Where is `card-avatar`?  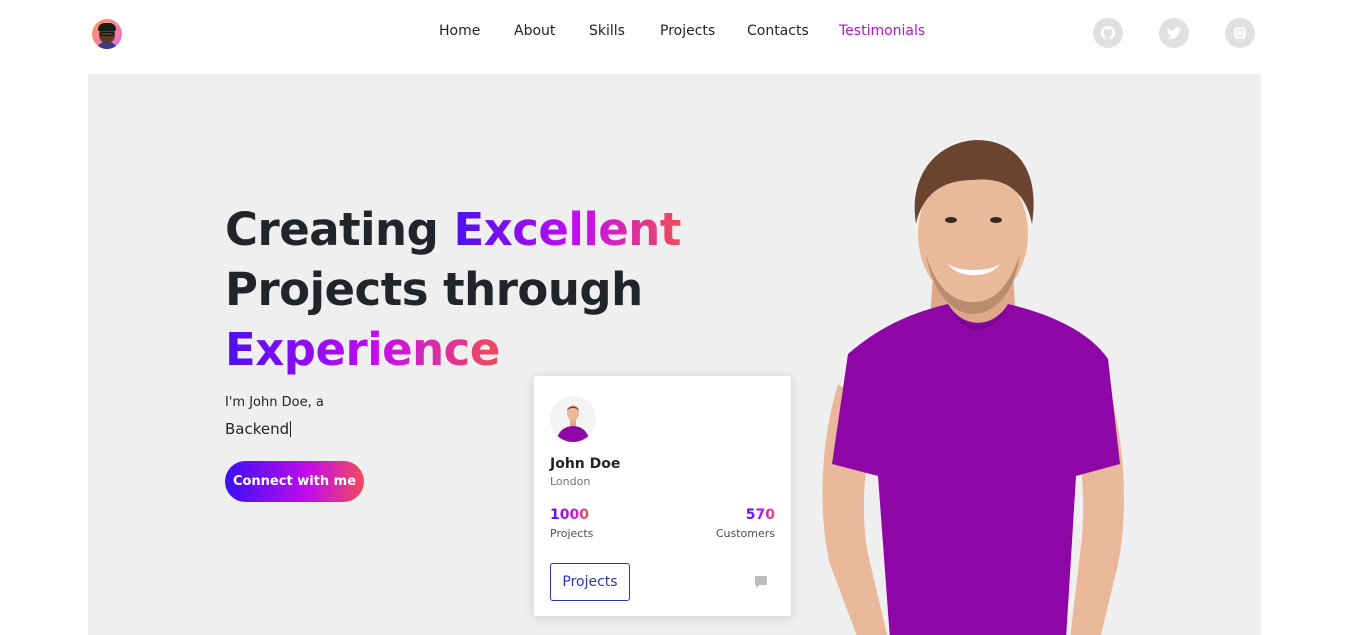
card-avatar is located at coordinates (573, 419).